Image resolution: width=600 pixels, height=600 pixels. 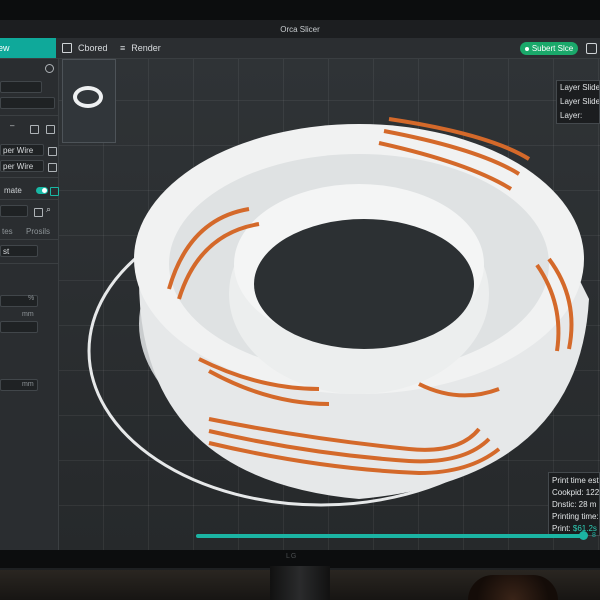 I want to click on filament-select-2: per Wire, so click(x=22, y=166).